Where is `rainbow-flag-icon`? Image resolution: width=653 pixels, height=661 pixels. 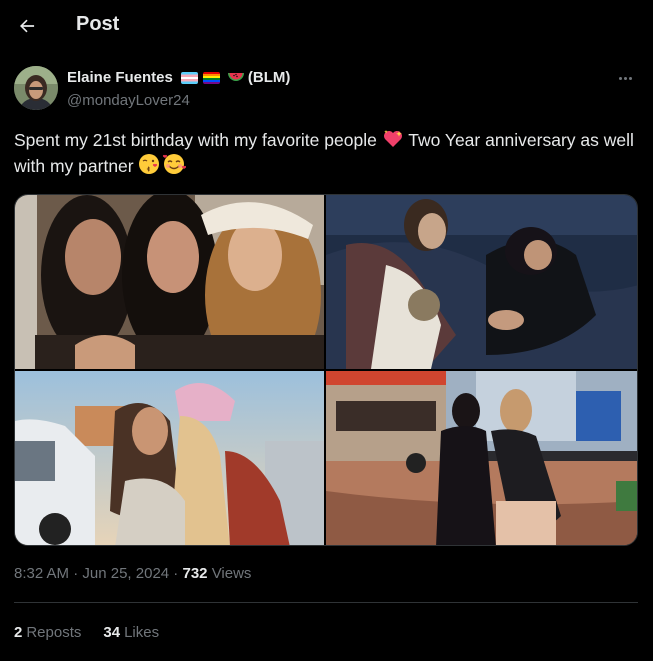
rainbow-flag-icon is located at coordinates (211, 77).